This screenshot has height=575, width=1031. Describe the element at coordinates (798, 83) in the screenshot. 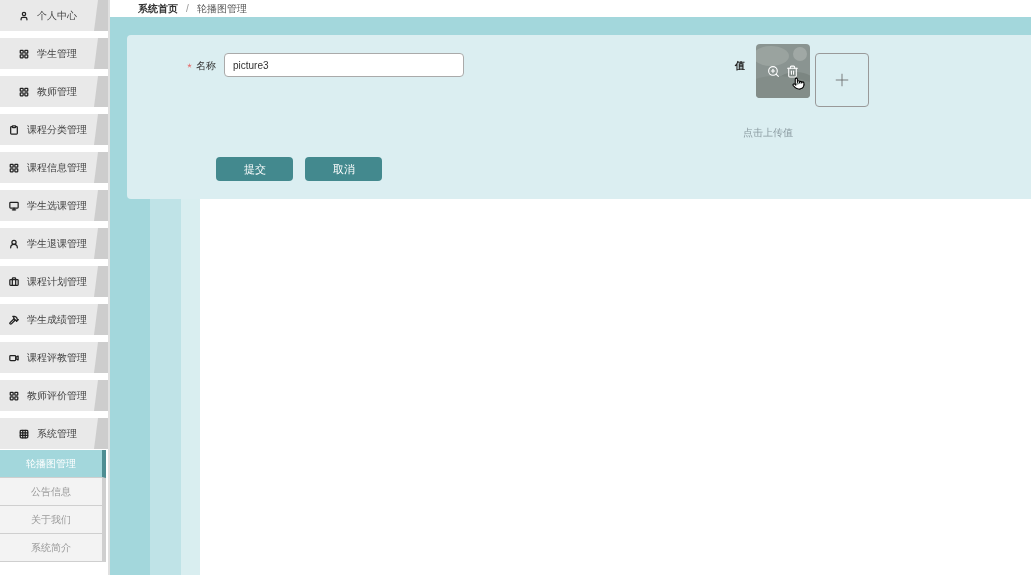

I see `hand-cursor-icon` at that location.